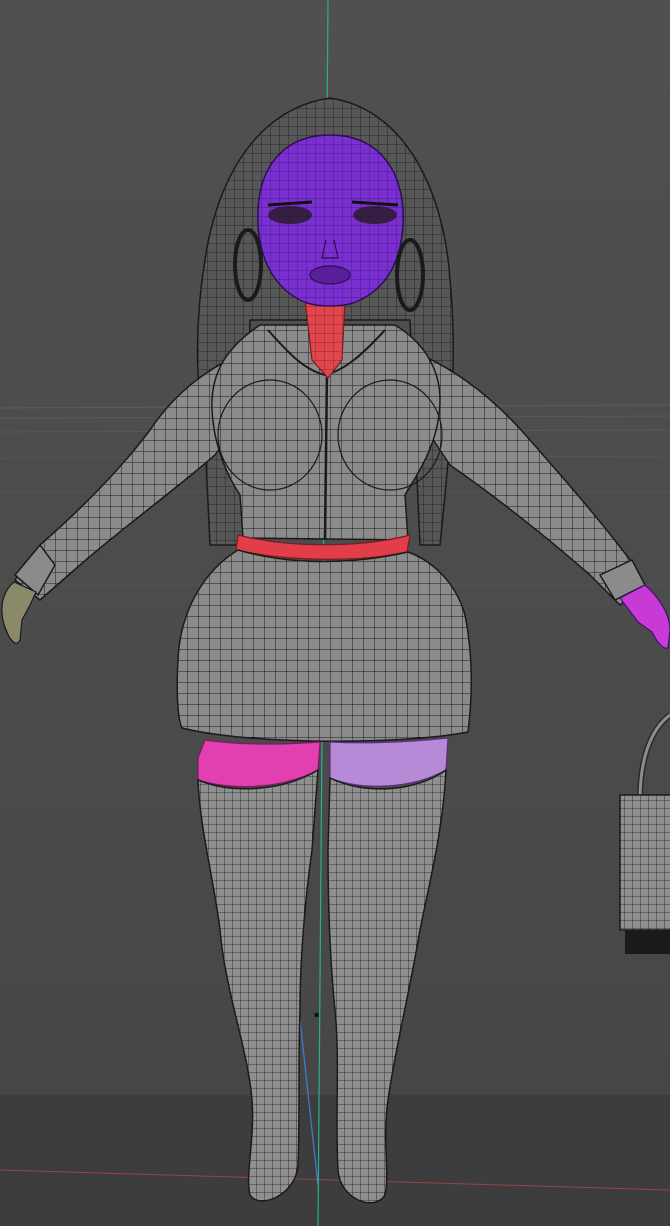 The image size is (670, 1226). Describe the element at coordinates (330, 275) in the screenshot. I see `lips` at that location.